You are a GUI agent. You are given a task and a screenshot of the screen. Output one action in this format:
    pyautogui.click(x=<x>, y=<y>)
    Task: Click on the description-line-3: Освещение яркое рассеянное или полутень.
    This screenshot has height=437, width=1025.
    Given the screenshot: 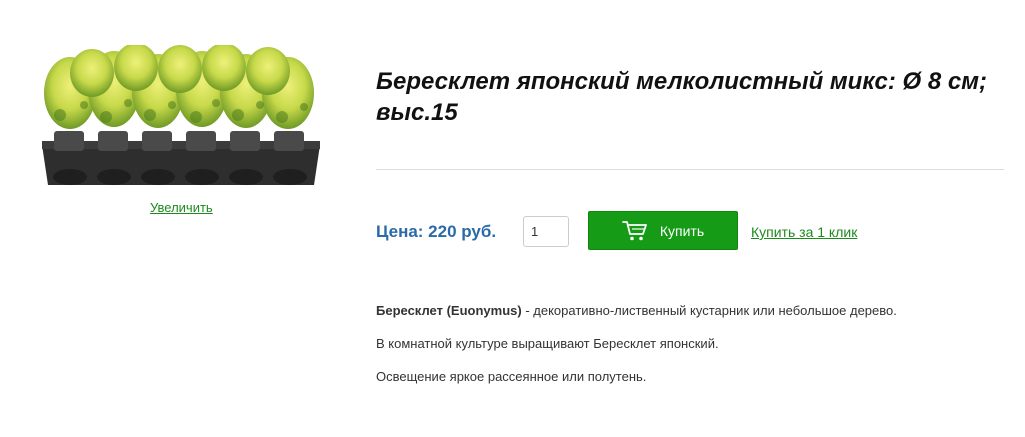 What is the action you would take?
    pyautogui.click(x=511, y=376)
    